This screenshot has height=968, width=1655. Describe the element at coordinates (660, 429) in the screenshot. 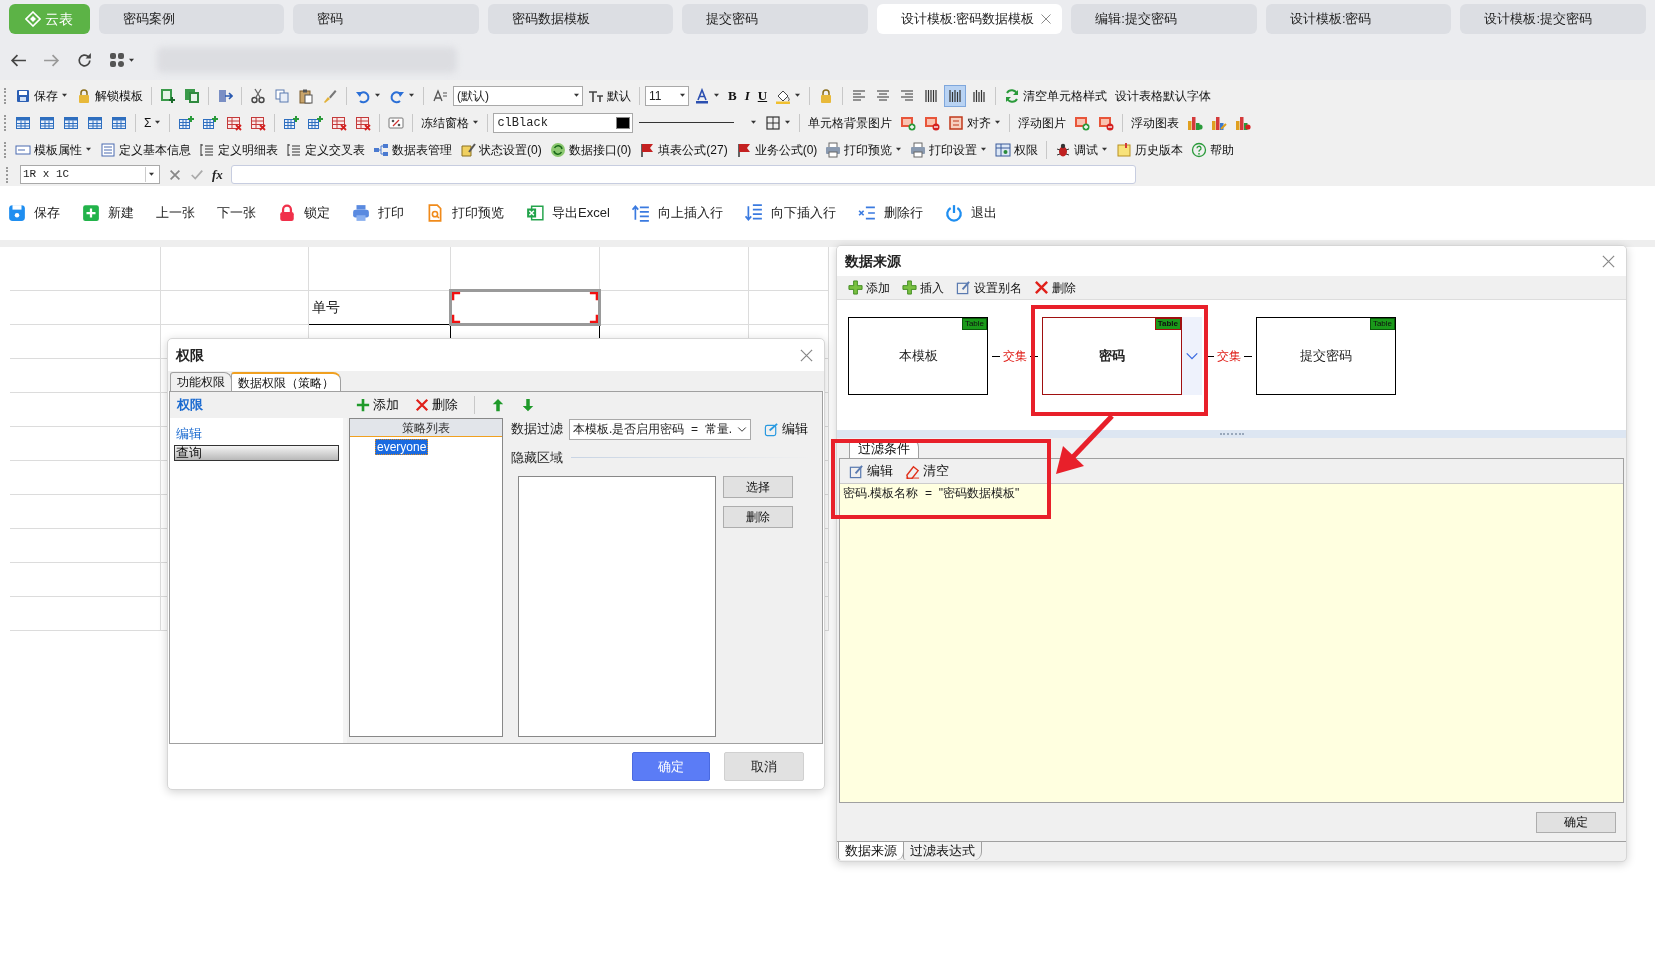

I see `filter-dropdown: 本模板.是否启用密码 = 常量.` at that location.